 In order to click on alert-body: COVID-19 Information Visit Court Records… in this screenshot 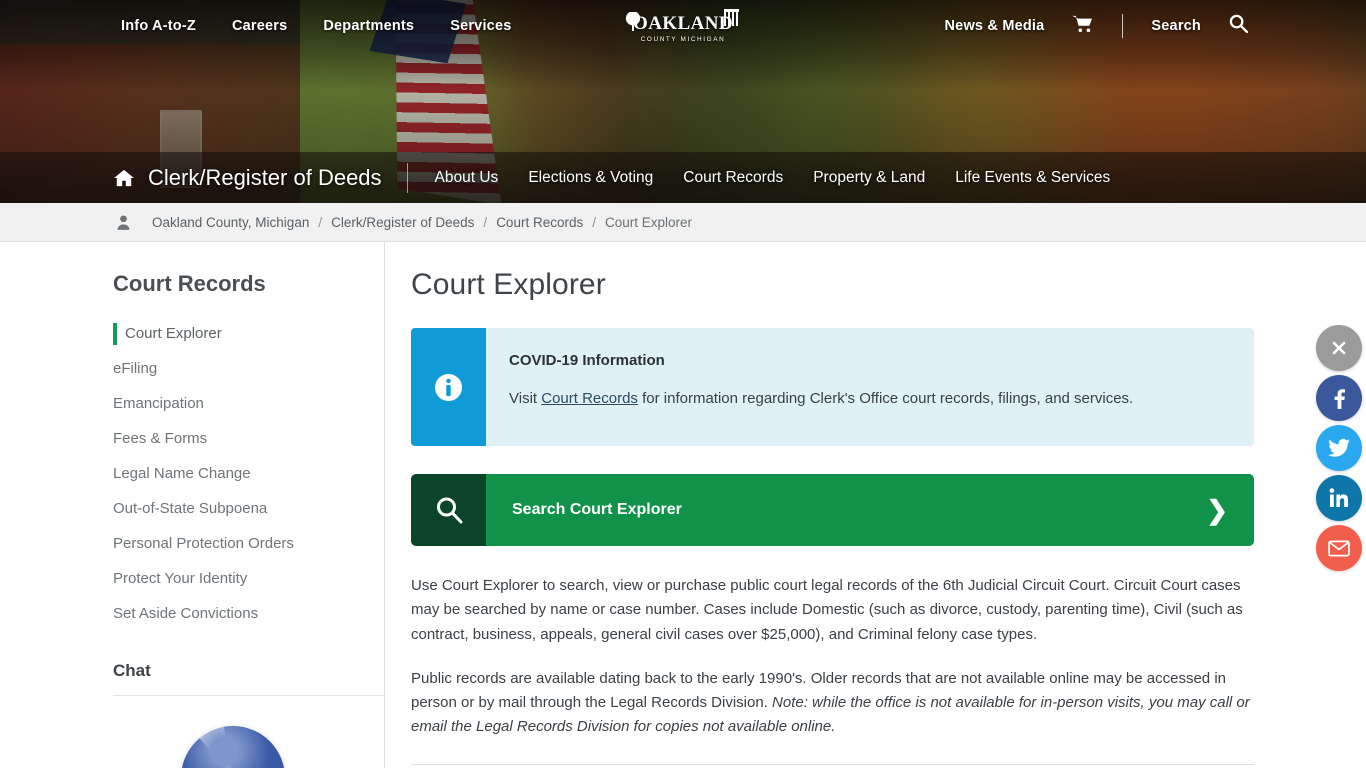, I will do `click(820, 387)`.